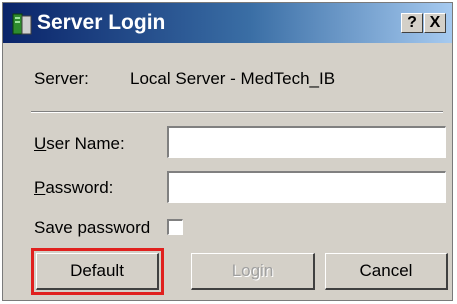 This screenshot has width=457, height=304. What do you see at coordinates (306, 142) in the screenshot?
I see `username-input` at bounding box center [306, 142].